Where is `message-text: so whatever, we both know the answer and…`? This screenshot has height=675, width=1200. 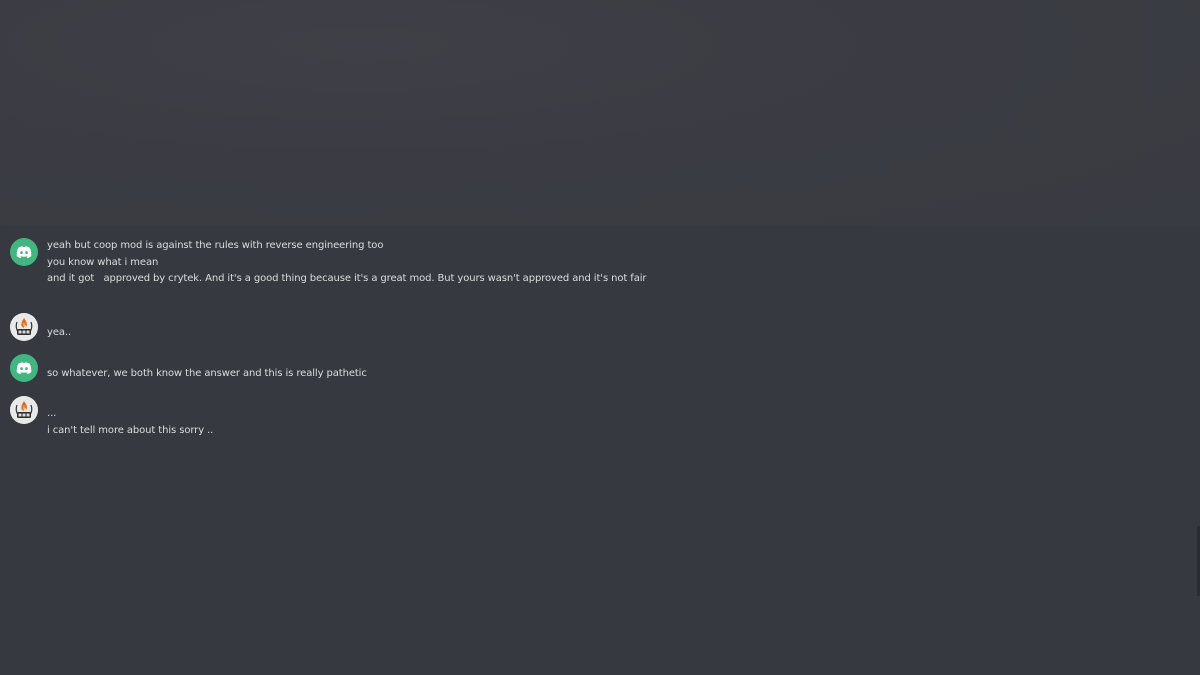
message-text: so whatever, we both know the answer and… is located at coordinates (207, 373).